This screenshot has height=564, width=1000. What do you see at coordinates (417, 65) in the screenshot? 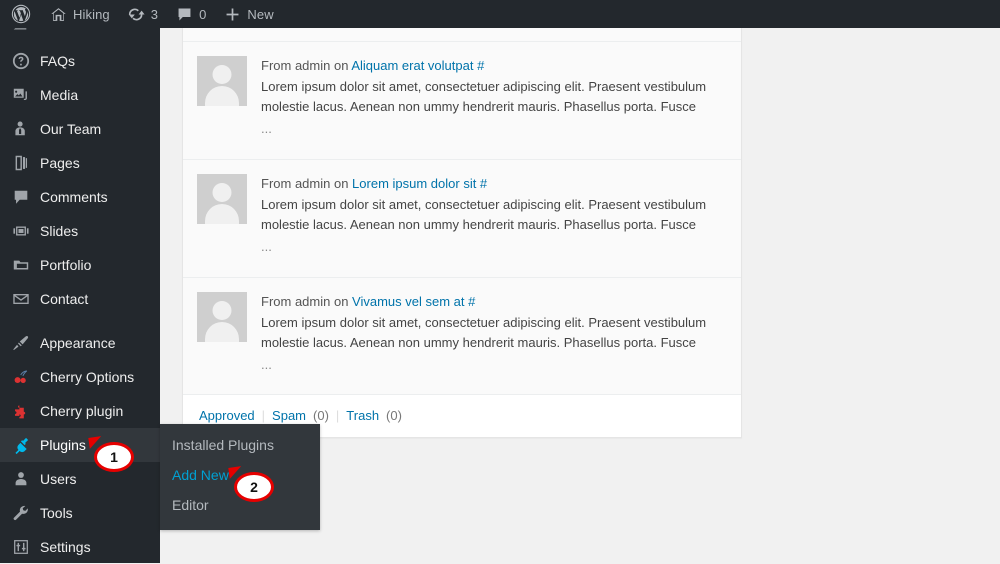
I see `comment-post-link: Aliquam erat volutpat #` at bounding box center [417, 65].